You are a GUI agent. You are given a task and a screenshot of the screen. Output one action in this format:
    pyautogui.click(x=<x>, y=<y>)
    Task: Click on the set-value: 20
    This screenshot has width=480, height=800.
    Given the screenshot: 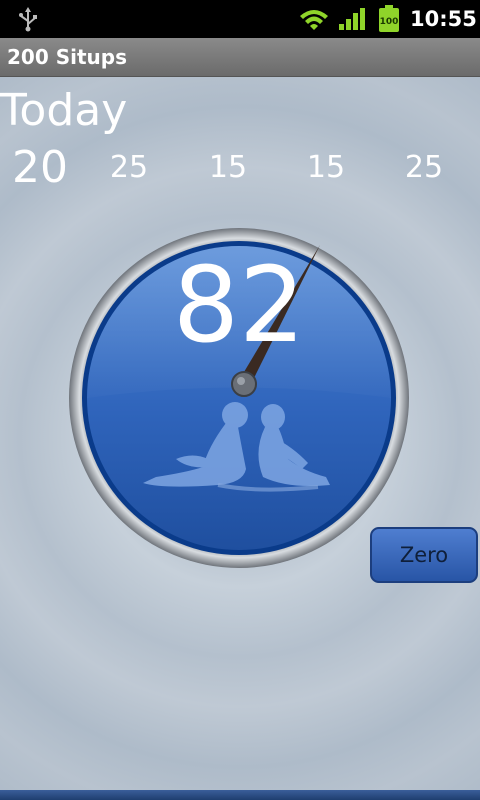 What is the action you would take?
    pyautogui.click(x=40, y=167)
    